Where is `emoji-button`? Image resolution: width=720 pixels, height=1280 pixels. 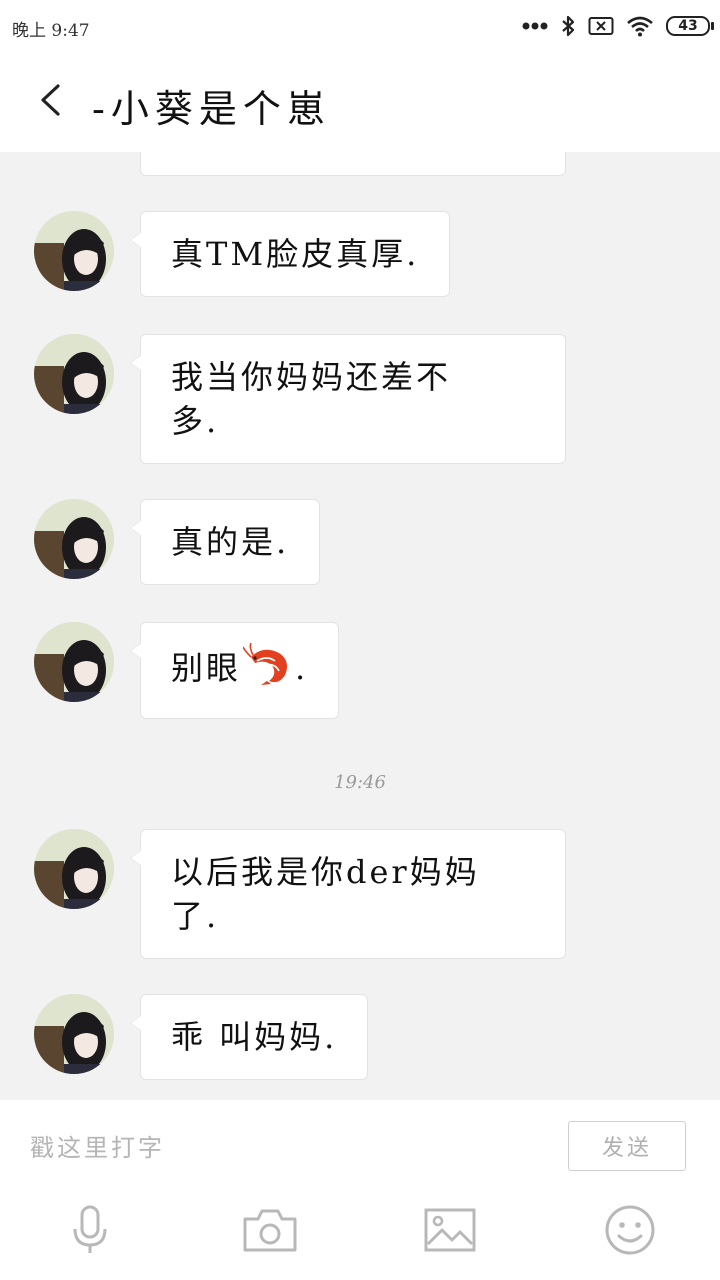 emoji-button is located at coordinates (630, 1232).